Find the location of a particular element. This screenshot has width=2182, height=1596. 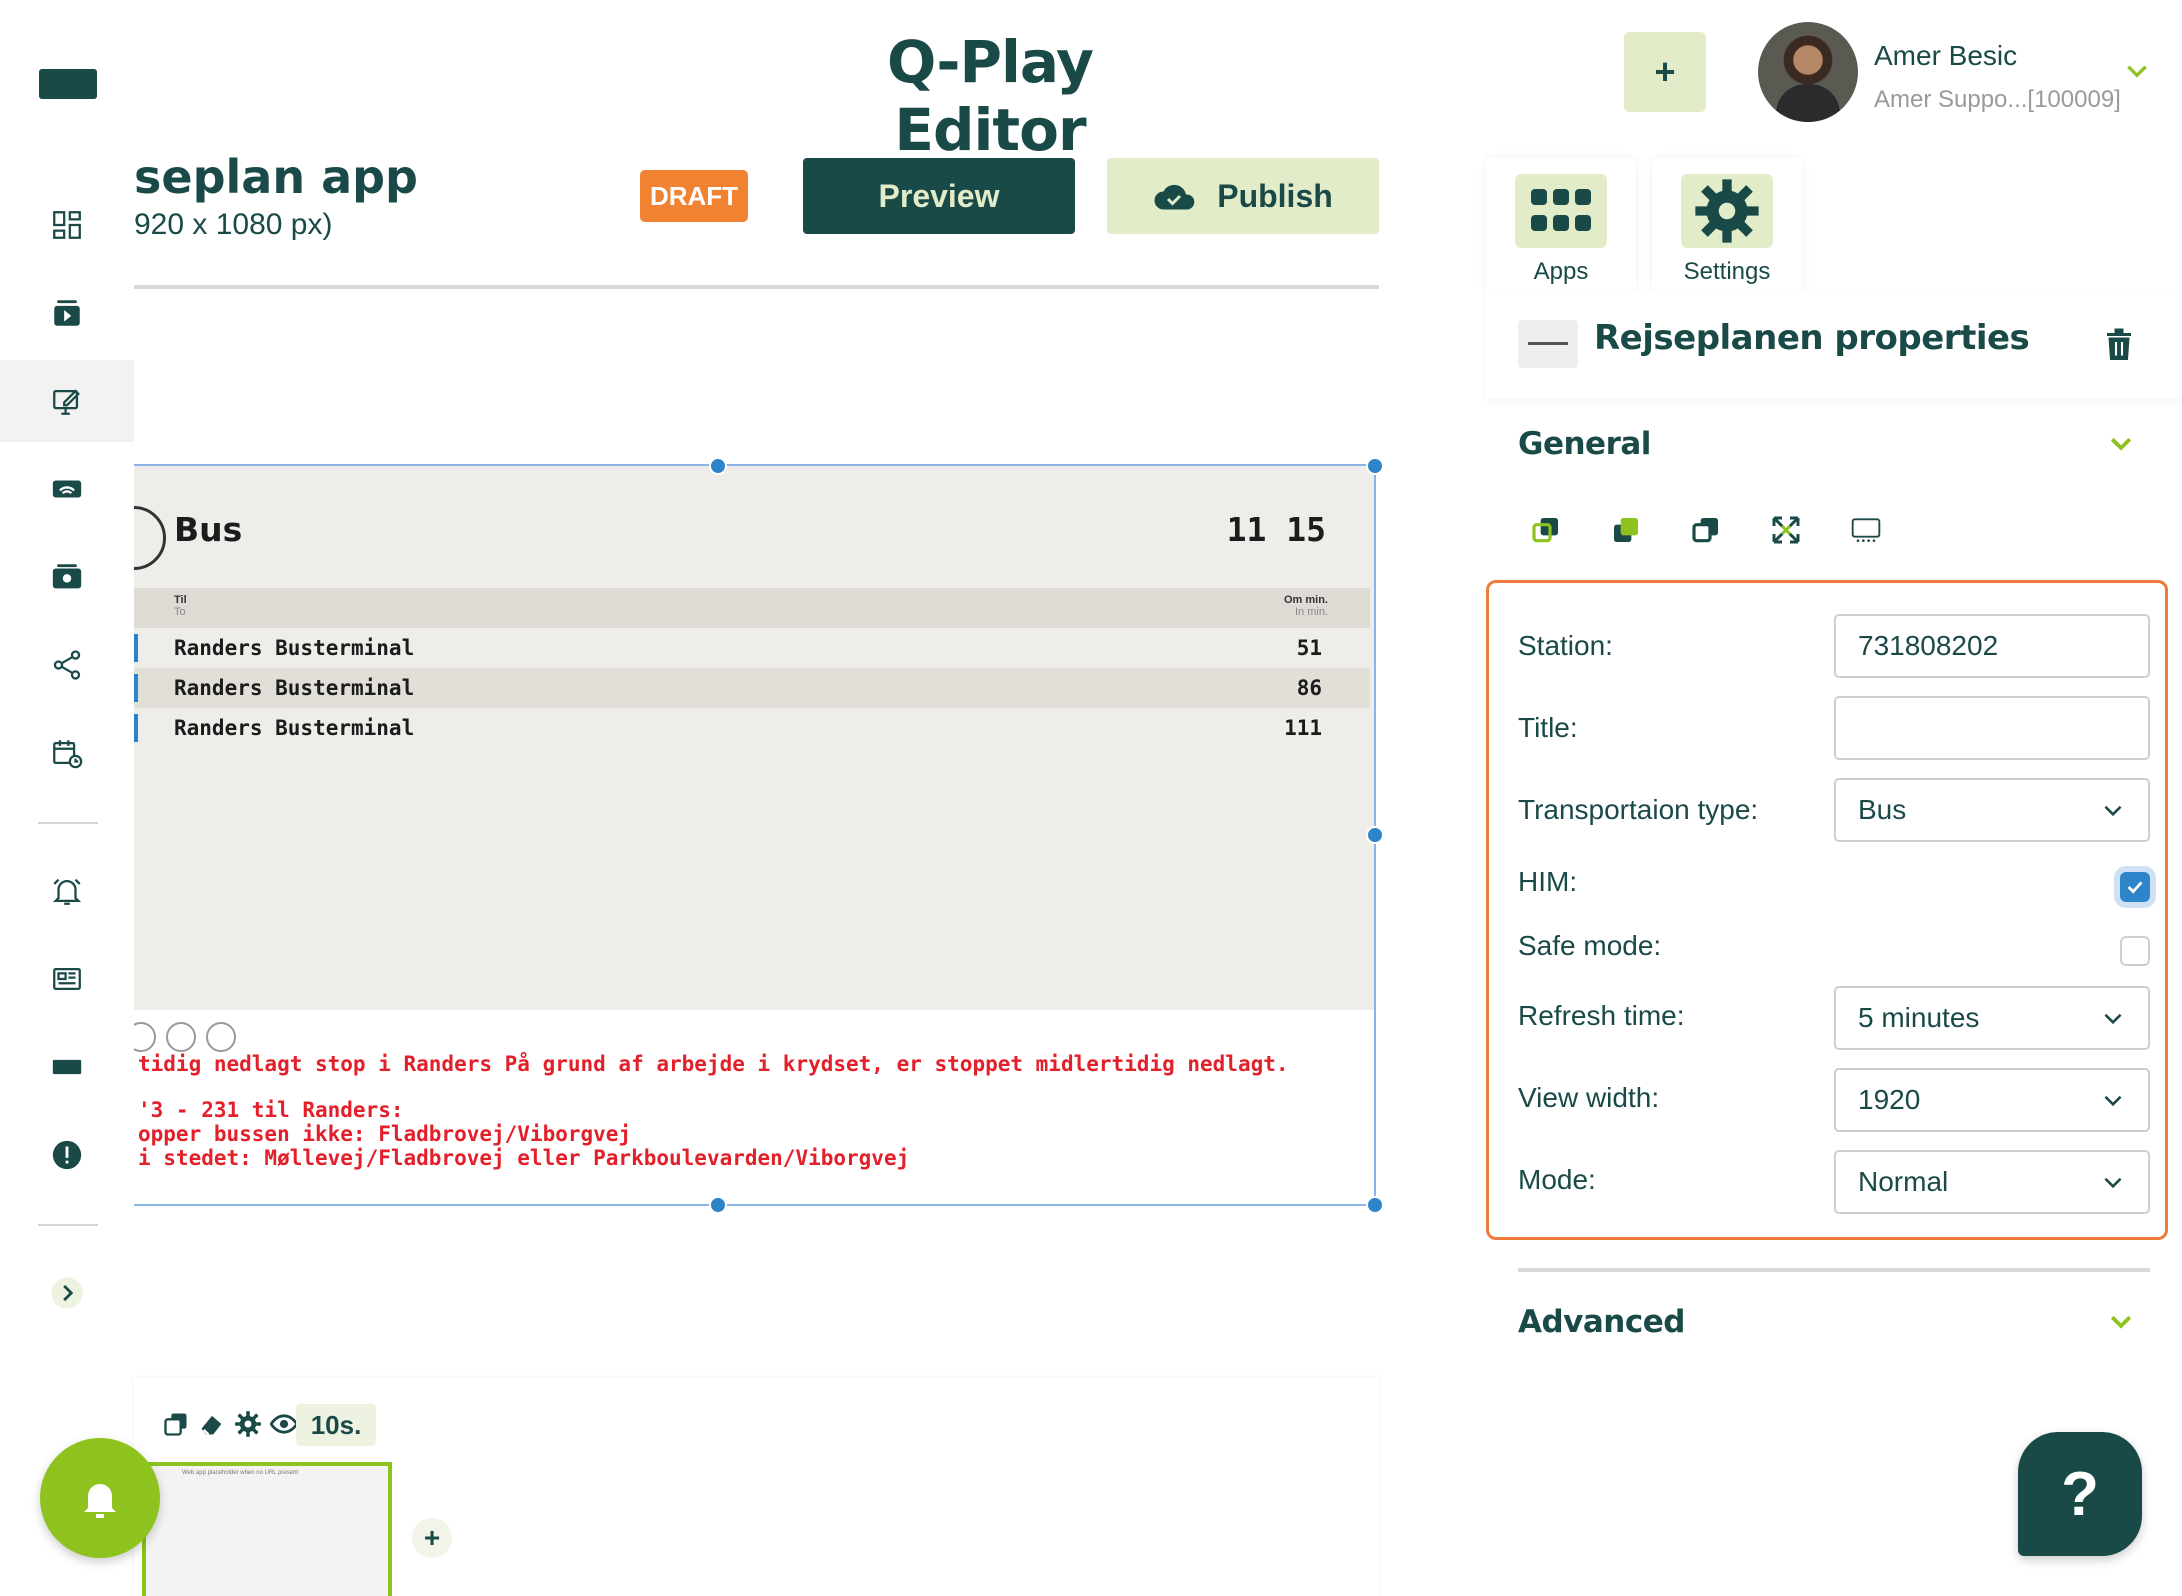

schedule-icon is located at coordinates (67, 753).